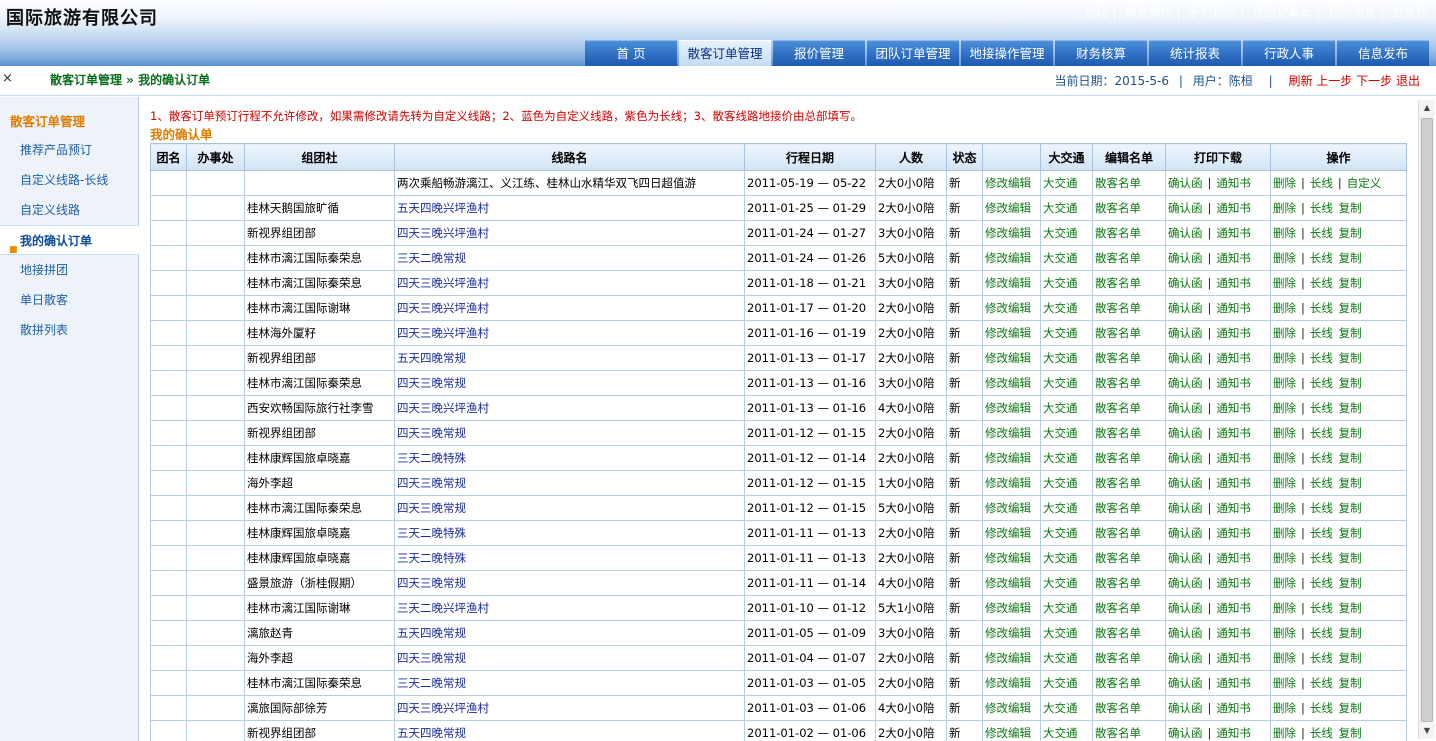  What do you see at coordinates (431, 558) in the screenshot?
I see `route-link: 三天二晚特殊` at bounding box center [431, 558].